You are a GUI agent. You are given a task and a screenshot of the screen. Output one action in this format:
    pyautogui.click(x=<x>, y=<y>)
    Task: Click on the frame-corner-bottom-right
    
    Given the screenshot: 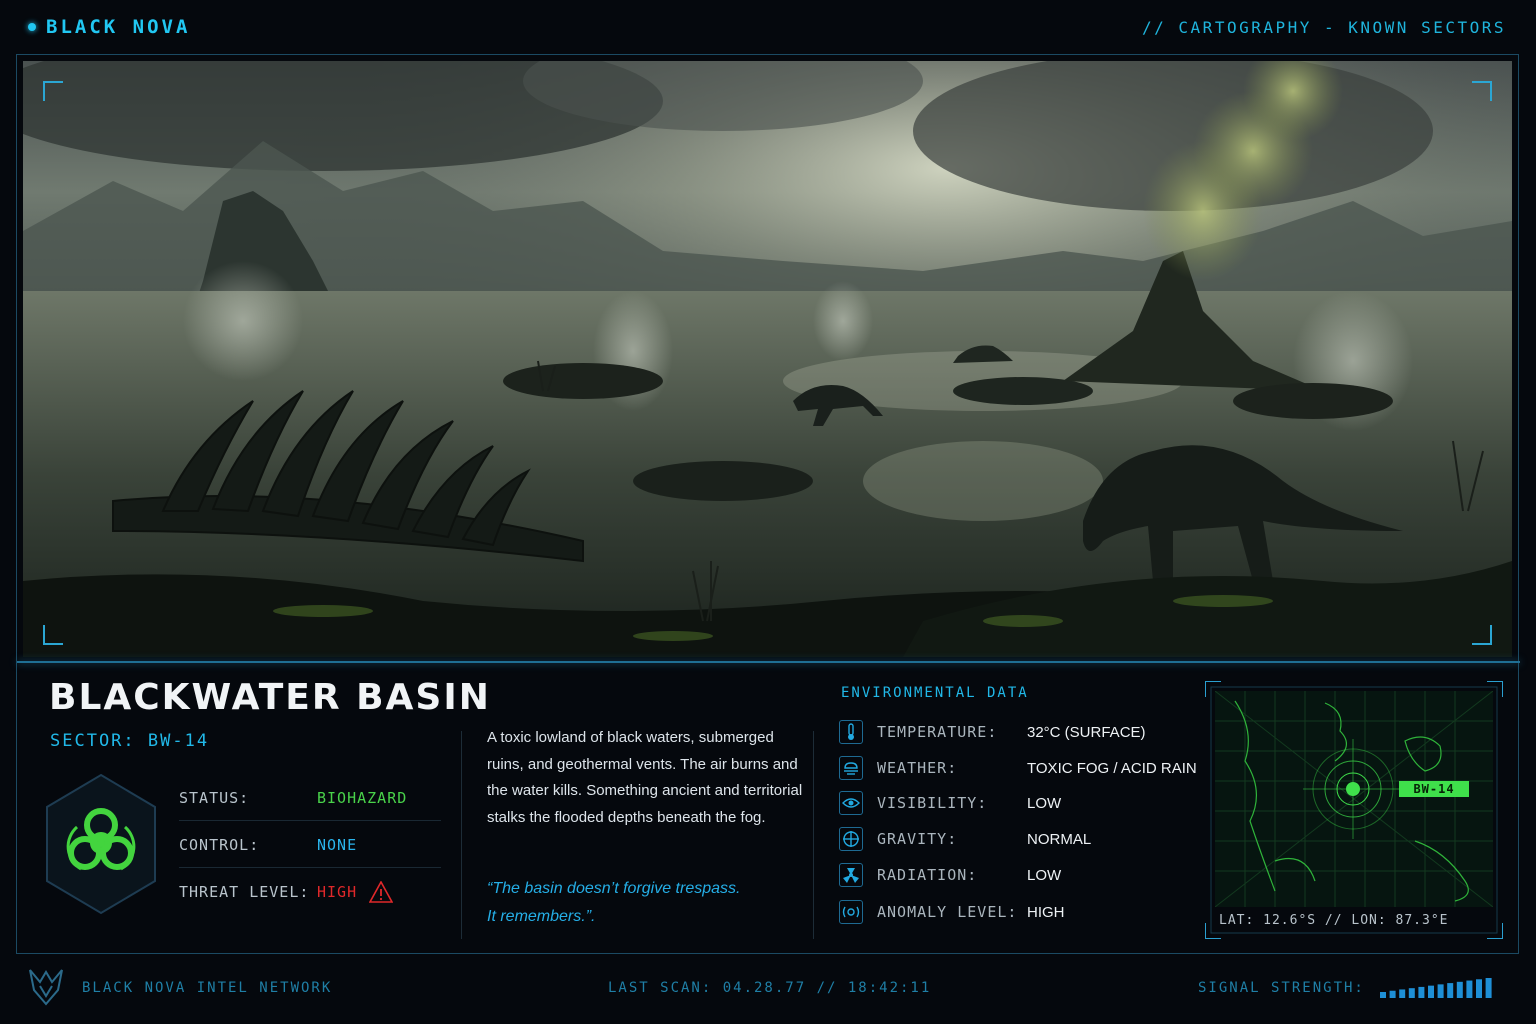 What is the action you would take?
    pyautogui.click(x=1482, y=635)
    